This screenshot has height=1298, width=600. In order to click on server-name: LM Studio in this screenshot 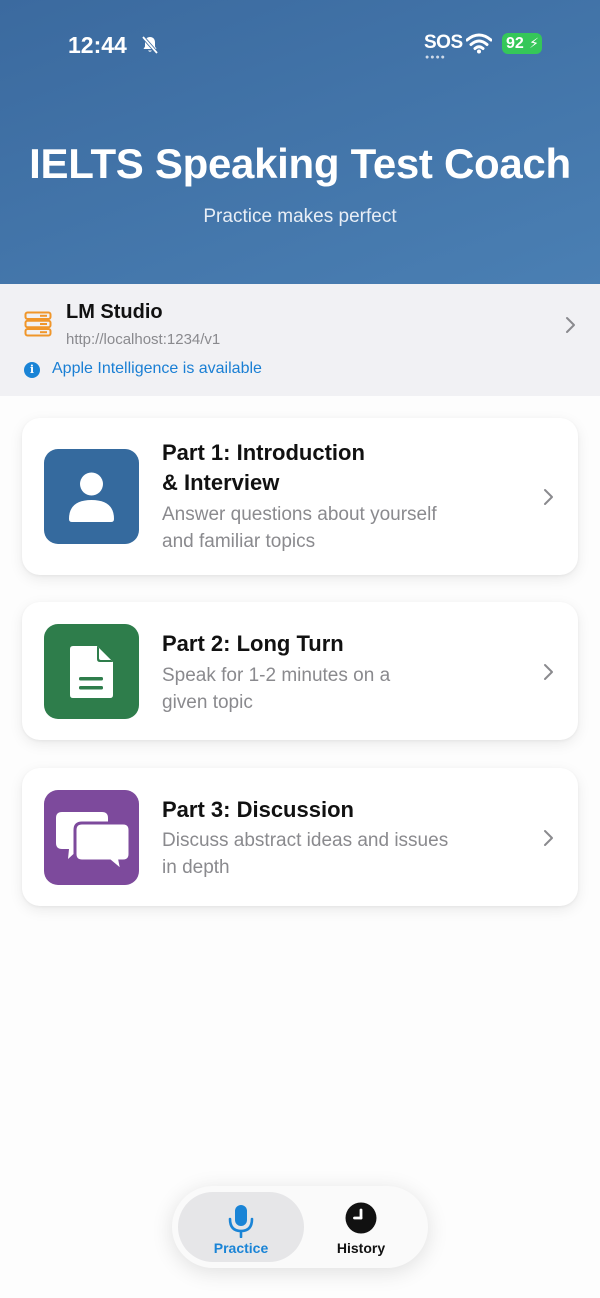, I will do `click(114, 312)`.